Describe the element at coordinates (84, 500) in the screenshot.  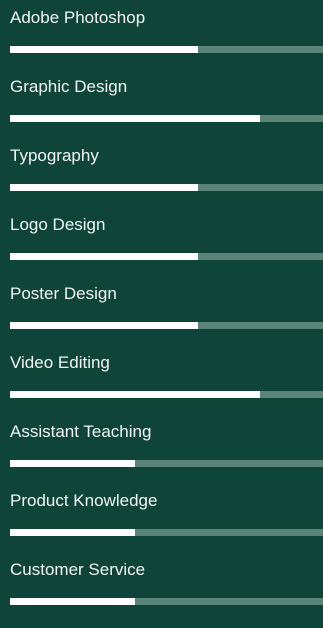
I see `skill-label: Product Knowledge` at that location.